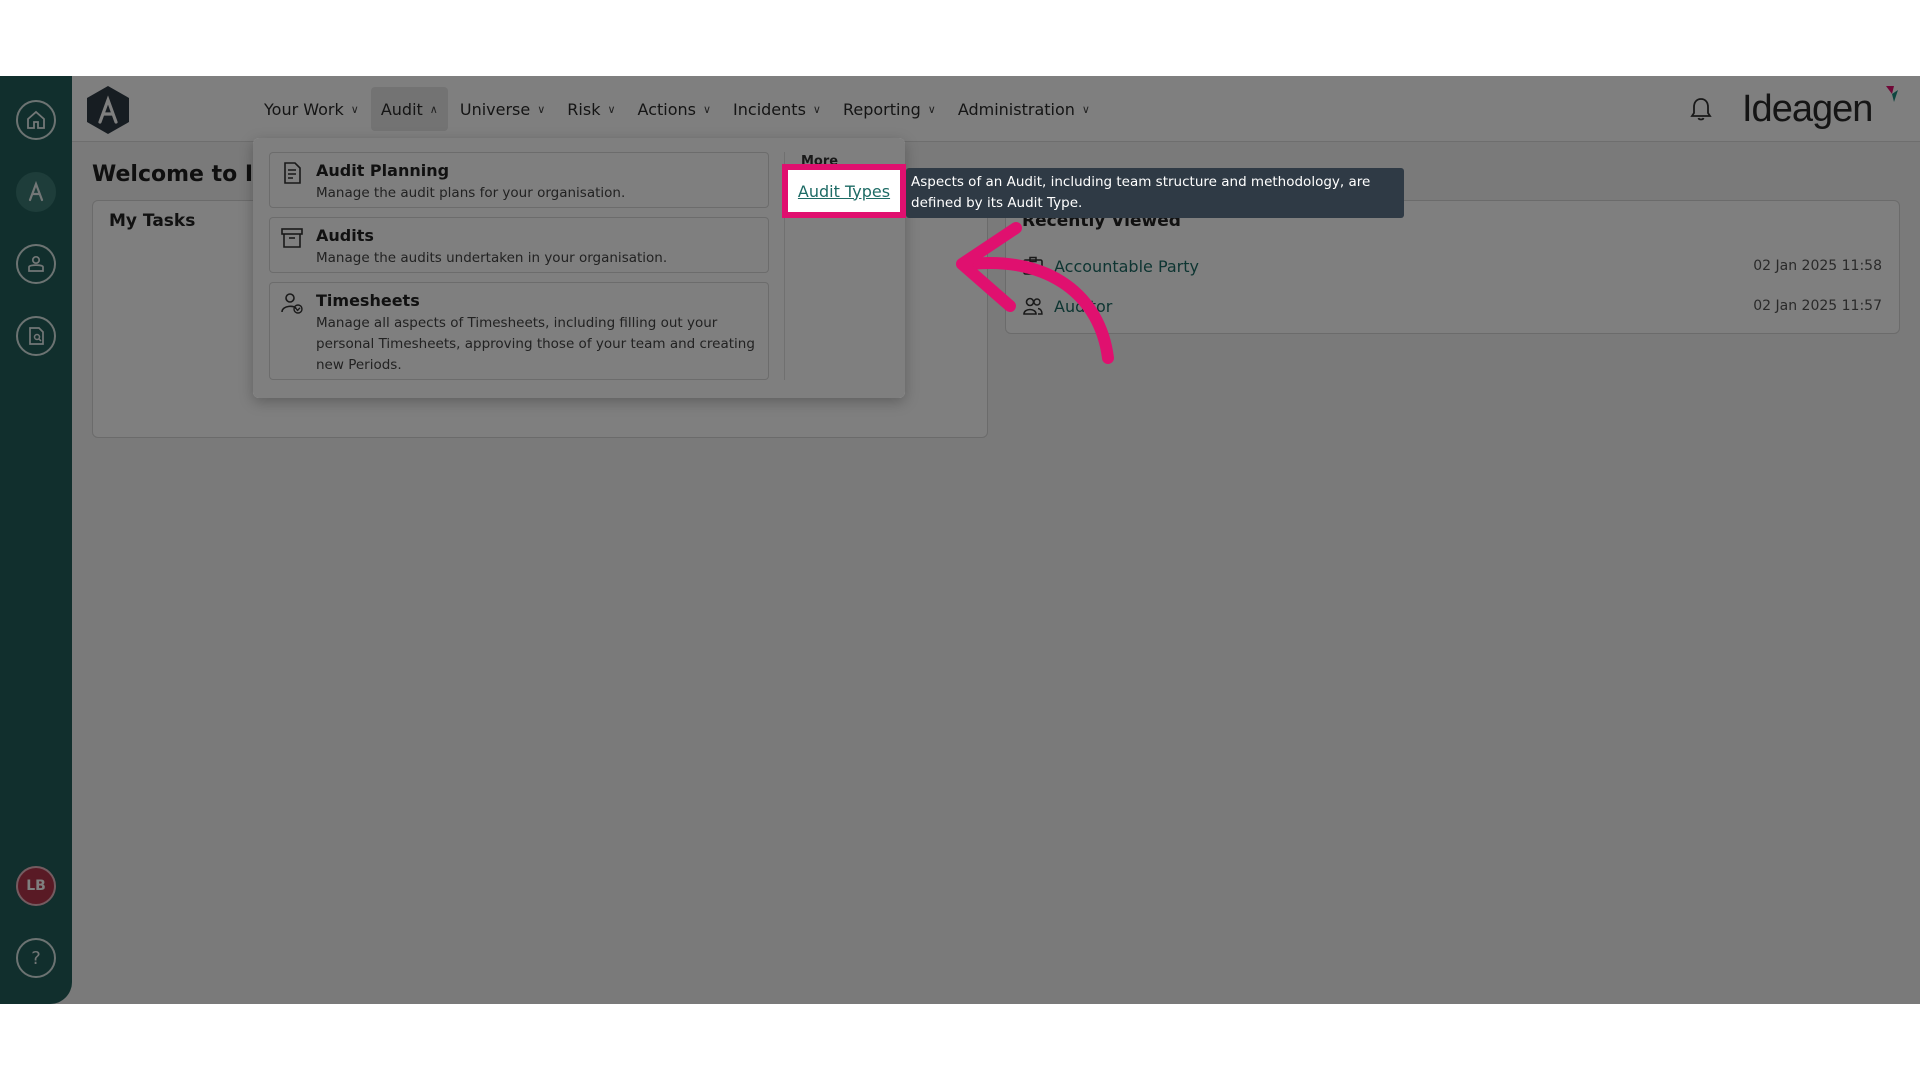 The width and height of the screenshot is (1920, 1080). I want to click on pointer-arrow-icon, so click(1035, 293).